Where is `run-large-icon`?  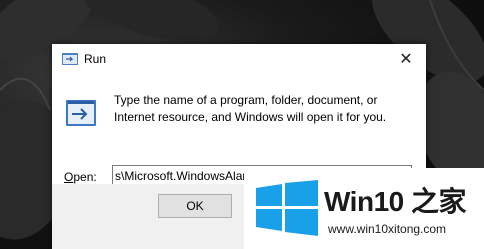
run-large-icon is located at coordinates (81, 113).